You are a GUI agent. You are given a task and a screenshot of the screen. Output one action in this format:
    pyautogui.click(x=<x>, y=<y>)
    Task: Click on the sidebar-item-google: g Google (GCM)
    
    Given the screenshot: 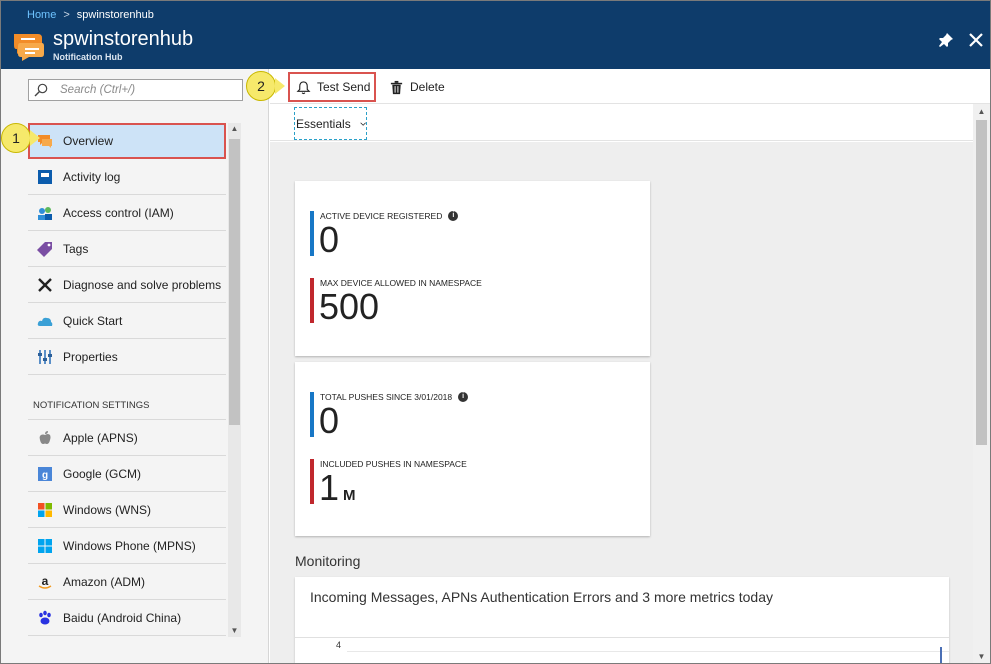 What is the action you would take?
    pyautogui.click(x=127, y=474)
    